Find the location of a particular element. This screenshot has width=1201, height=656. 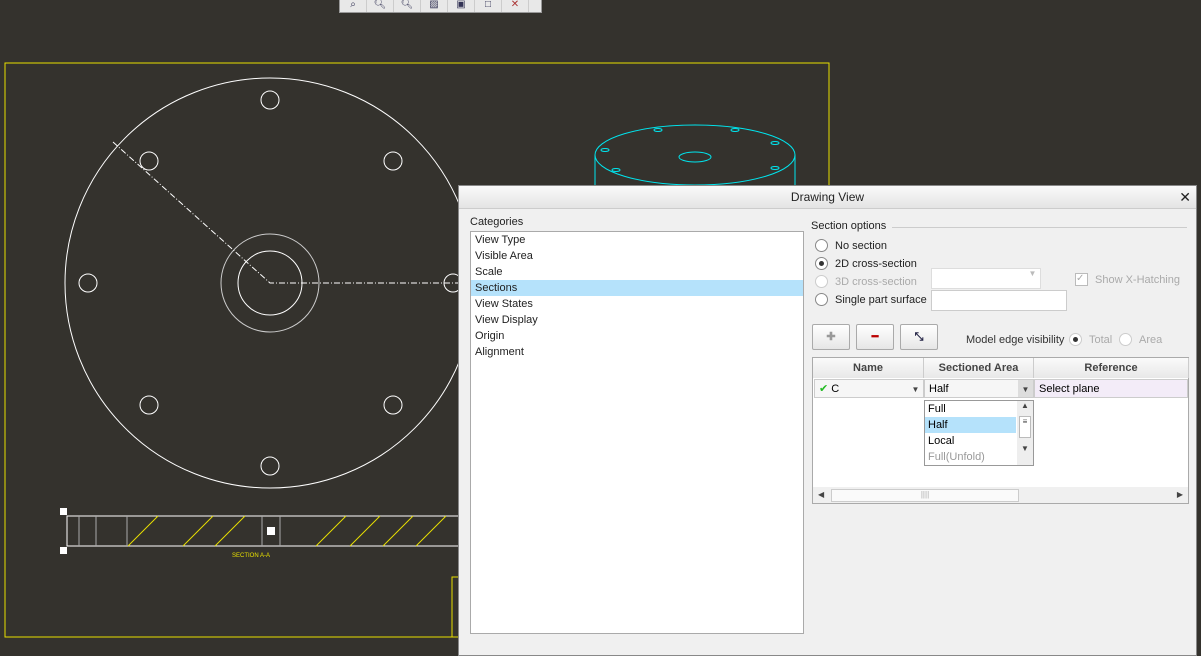

remove-section-button: ━ is located at coordinates (875, 337).